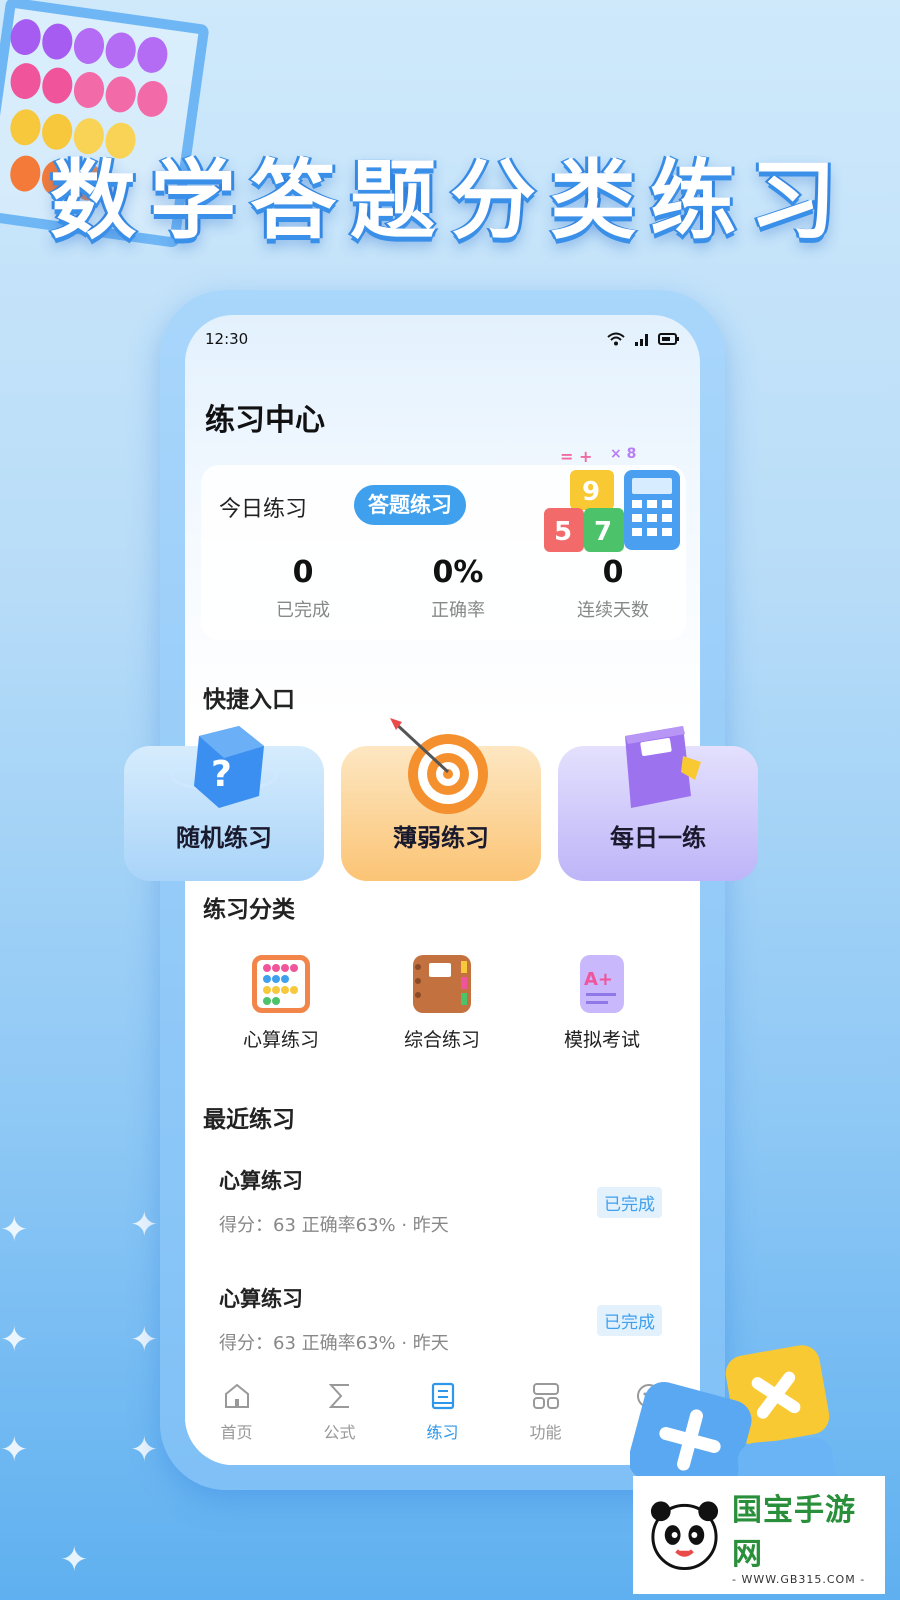 This screenshot has width=900, height=1600. What do you see at coordinates (458, 610) in the screenshot?
I see `stat-label: 正确率` at bounding box center [458, 610].